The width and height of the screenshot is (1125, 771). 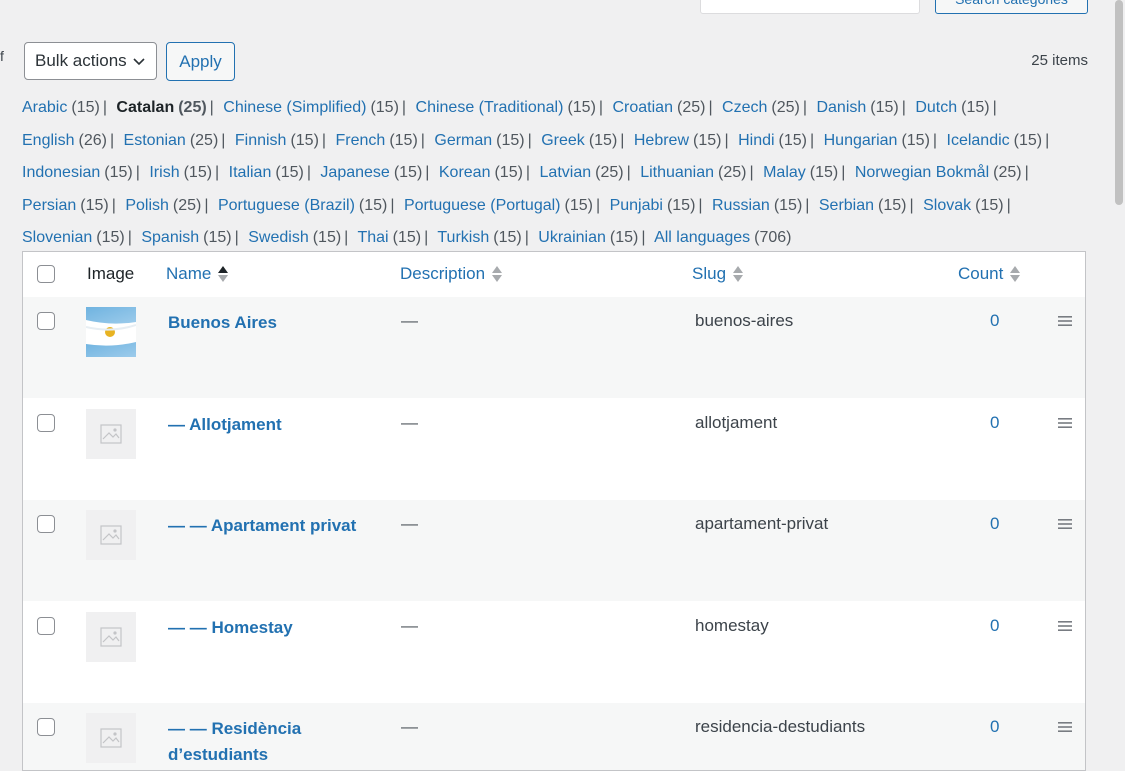 I want to click on language-link: Indonesian, so click(x=61, y=172).